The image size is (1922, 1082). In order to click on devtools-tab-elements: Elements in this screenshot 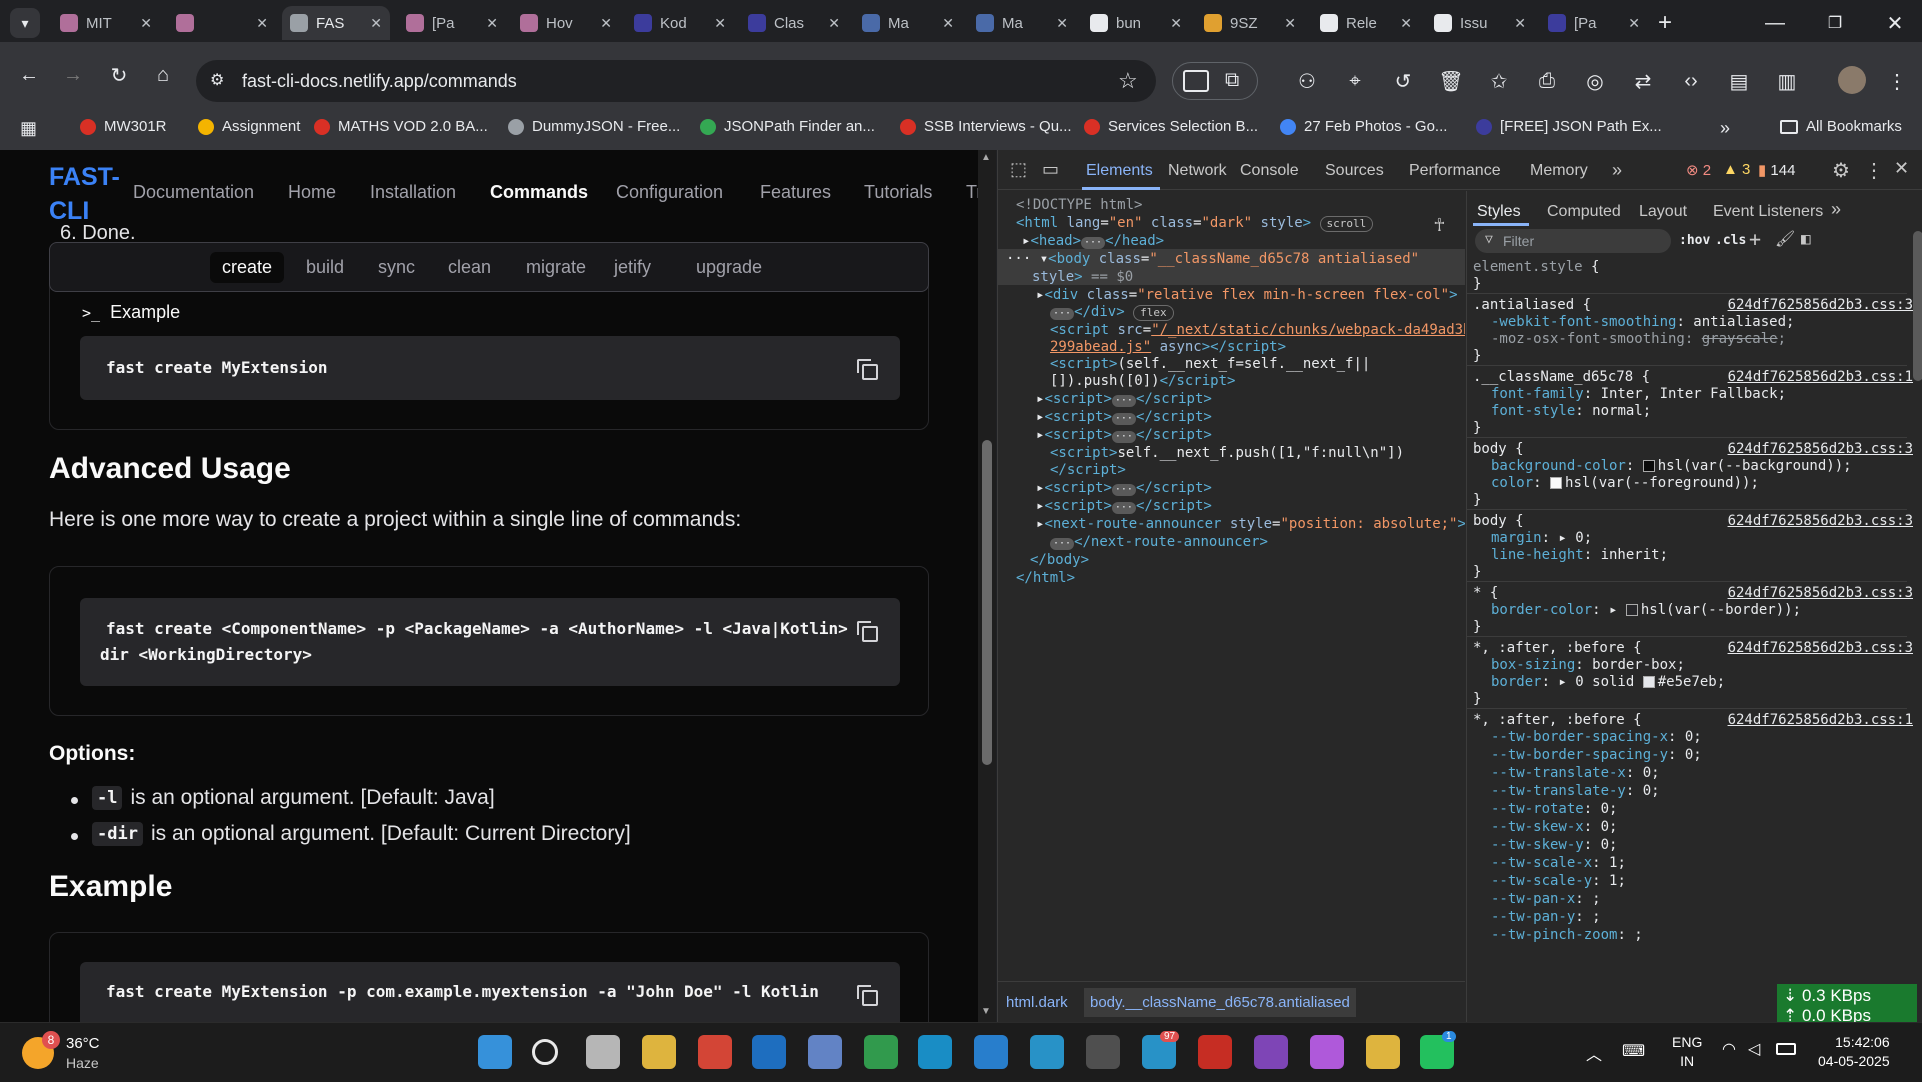, I will do `click(1119, 171)`.